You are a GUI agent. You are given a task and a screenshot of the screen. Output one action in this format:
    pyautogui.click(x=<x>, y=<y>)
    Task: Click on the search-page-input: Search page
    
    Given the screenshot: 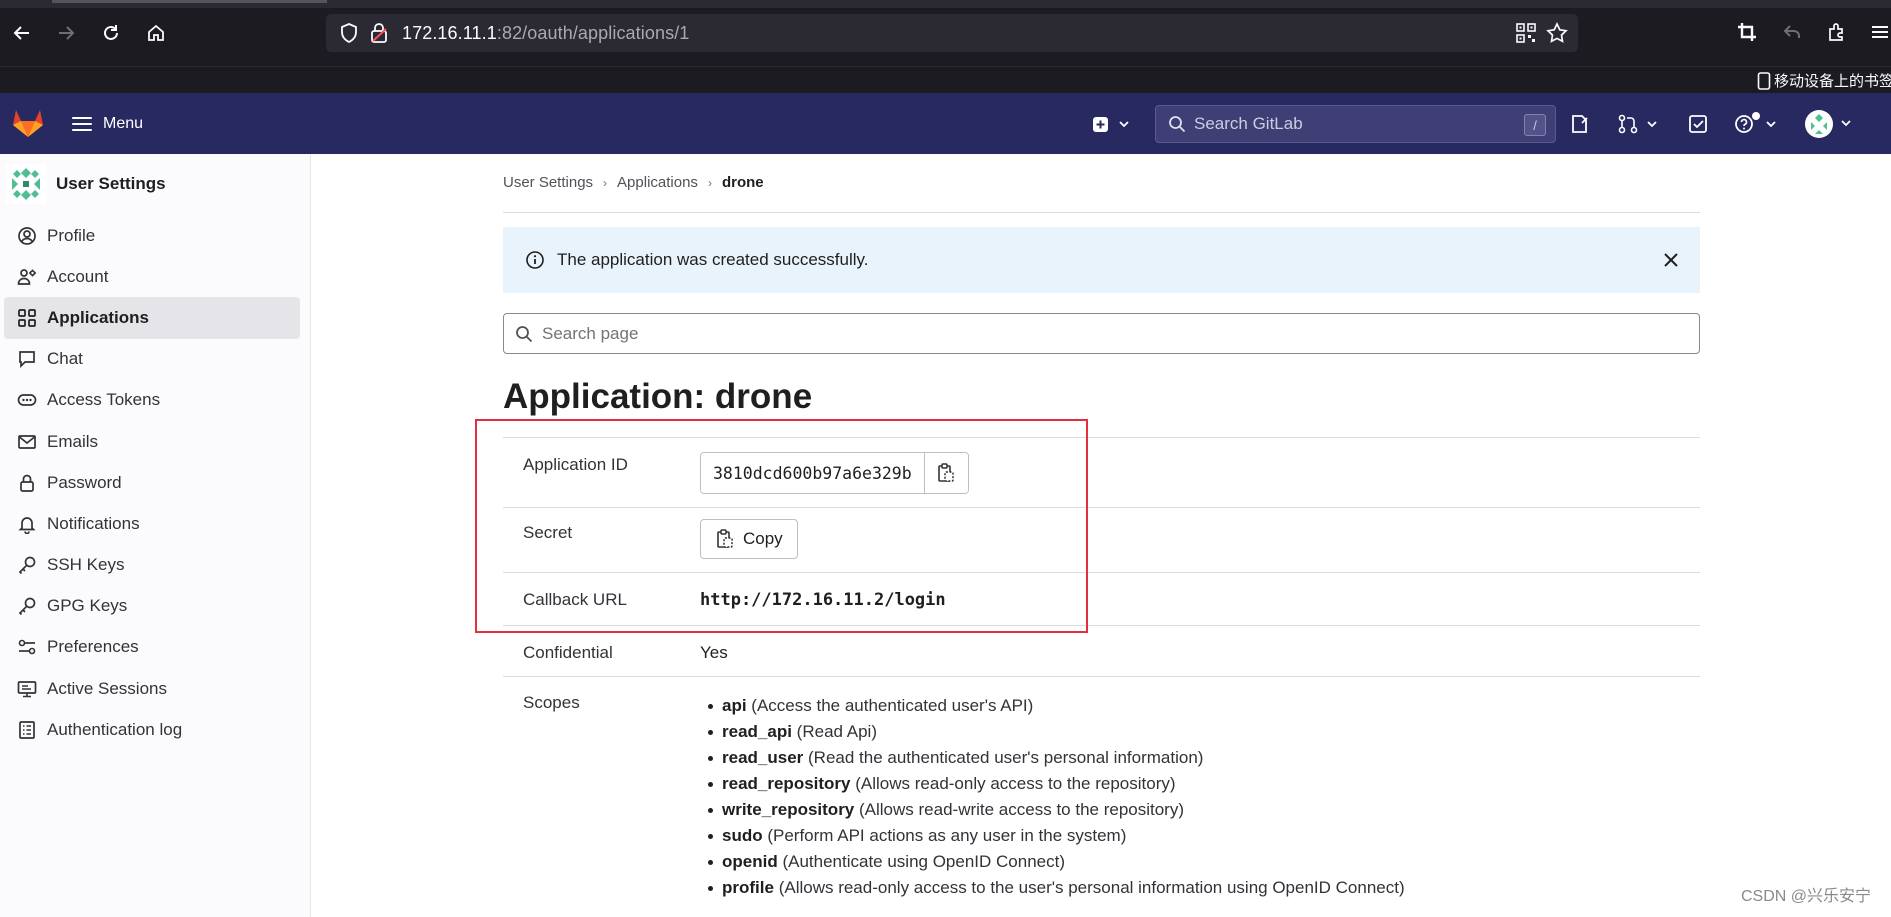 What is the action you would take?
    pyautogui.click(x=1101, y=333)
    